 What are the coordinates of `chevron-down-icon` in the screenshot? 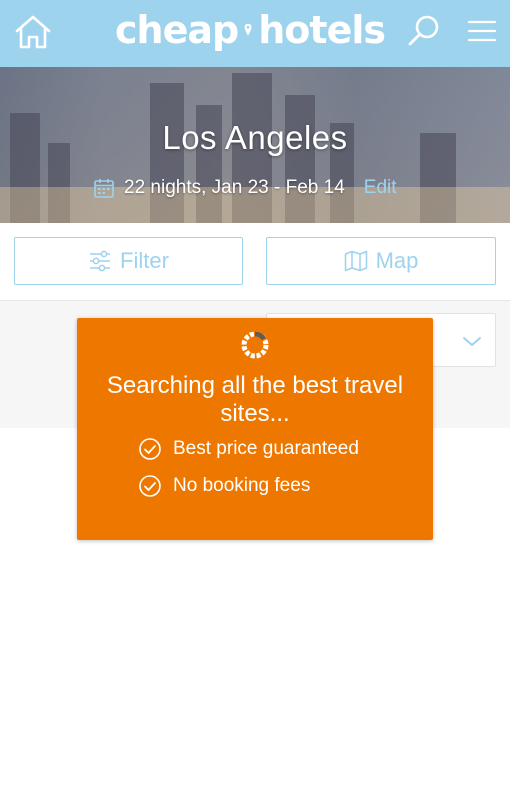 It's located at (472, 341).